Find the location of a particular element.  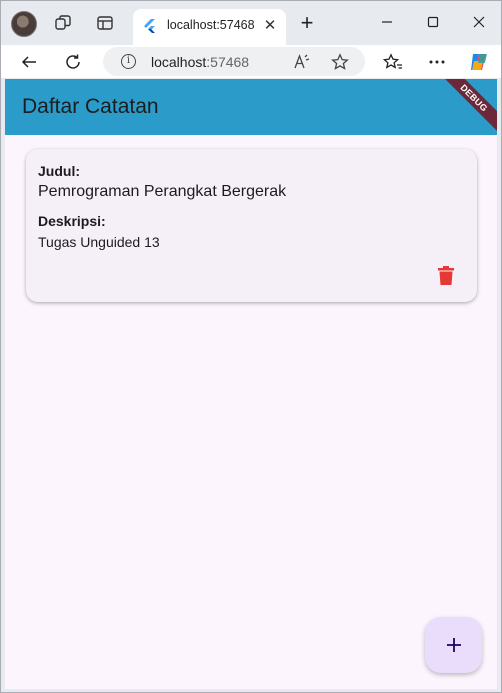

page-title: Daftar Catatan is located at coordinates (90, 106).